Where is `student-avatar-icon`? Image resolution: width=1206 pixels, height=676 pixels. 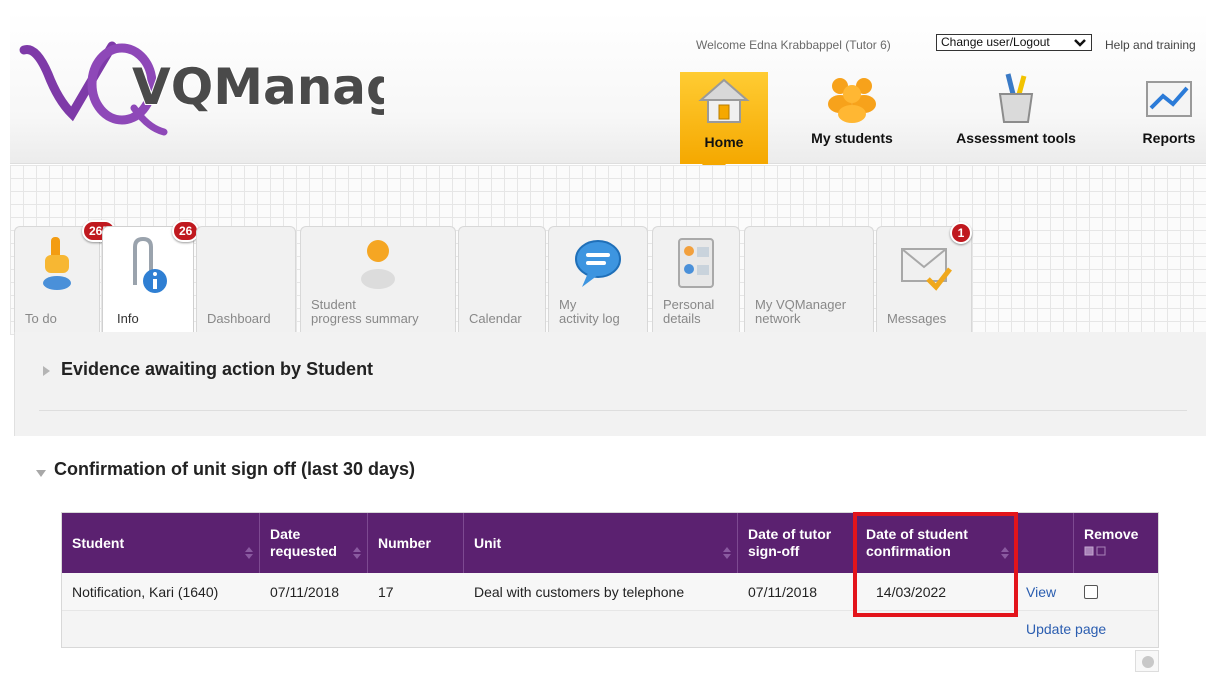 student-avatar-icon is located at coordinates (378, 264).